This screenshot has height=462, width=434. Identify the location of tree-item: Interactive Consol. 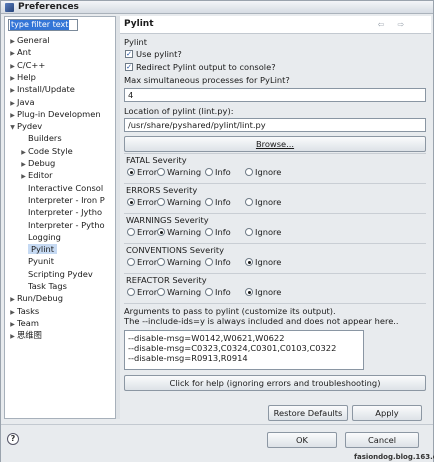
(61, 188).